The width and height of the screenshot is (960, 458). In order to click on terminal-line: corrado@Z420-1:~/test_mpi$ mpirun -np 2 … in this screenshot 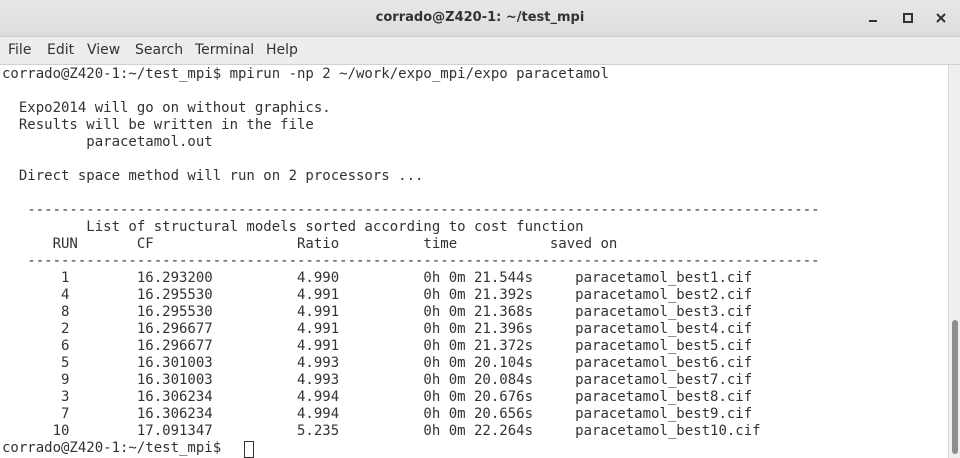, I will do `click(305, 74)`.